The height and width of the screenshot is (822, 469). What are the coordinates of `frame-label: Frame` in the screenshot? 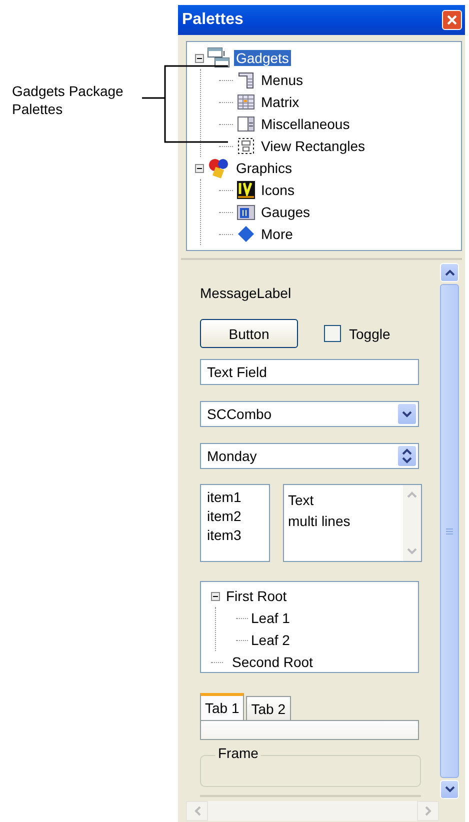 It's located at (238, 753).